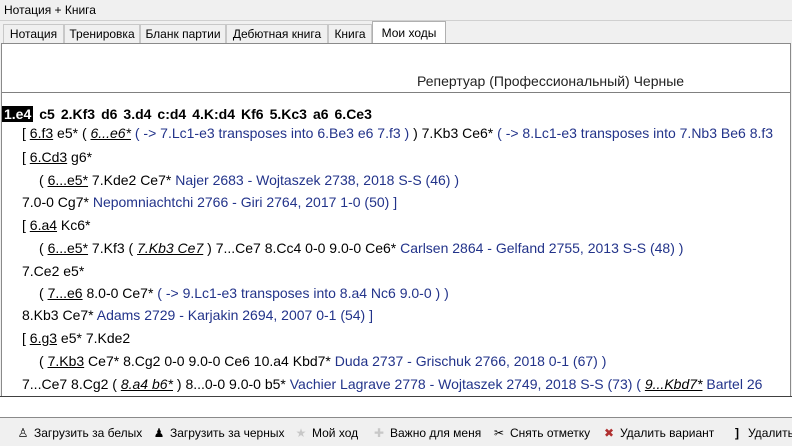  What do you see at coordinates (550, 433) in the screenshot?
I see `button-label: Снять отметку` at bounding box center [550, 433].